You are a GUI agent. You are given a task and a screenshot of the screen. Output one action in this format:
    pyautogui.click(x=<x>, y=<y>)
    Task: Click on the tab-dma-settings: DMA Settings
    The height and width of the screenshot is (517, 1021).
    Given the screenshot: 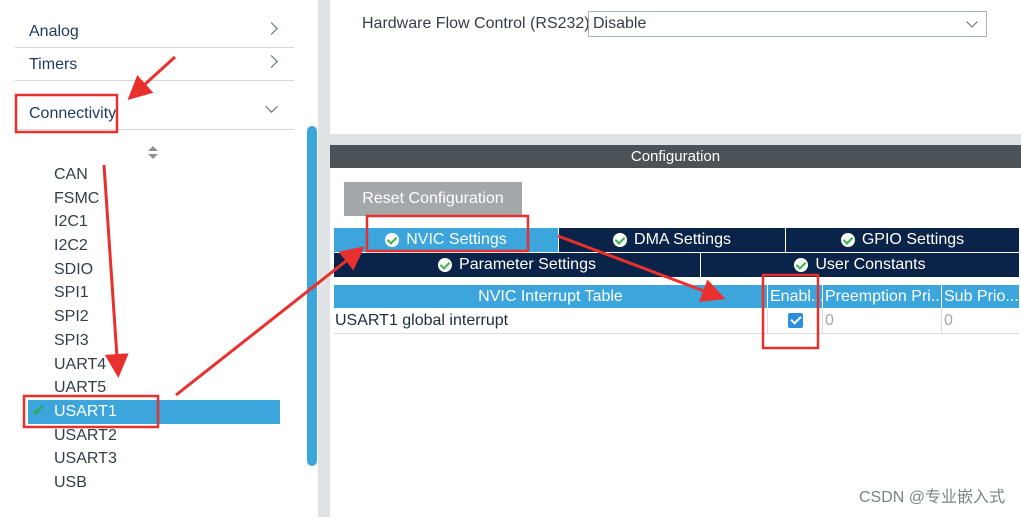 What is the action you would take?
    pyautogui.click(x=672, y=240)
    